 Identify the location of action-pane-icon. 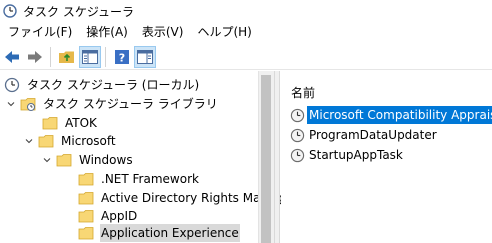
(145, 56).